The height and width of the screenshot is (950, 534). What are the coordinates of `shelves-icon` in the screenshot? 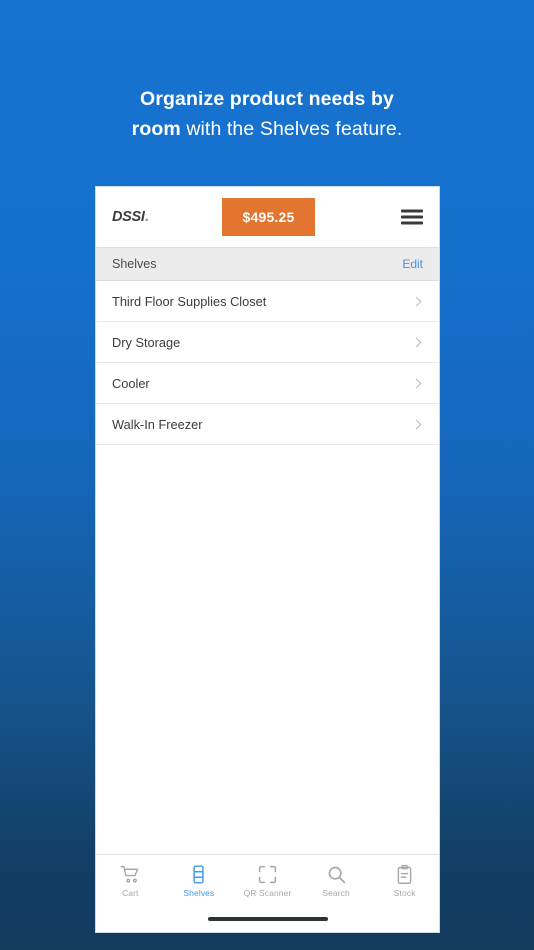 It's located at (198, 874).